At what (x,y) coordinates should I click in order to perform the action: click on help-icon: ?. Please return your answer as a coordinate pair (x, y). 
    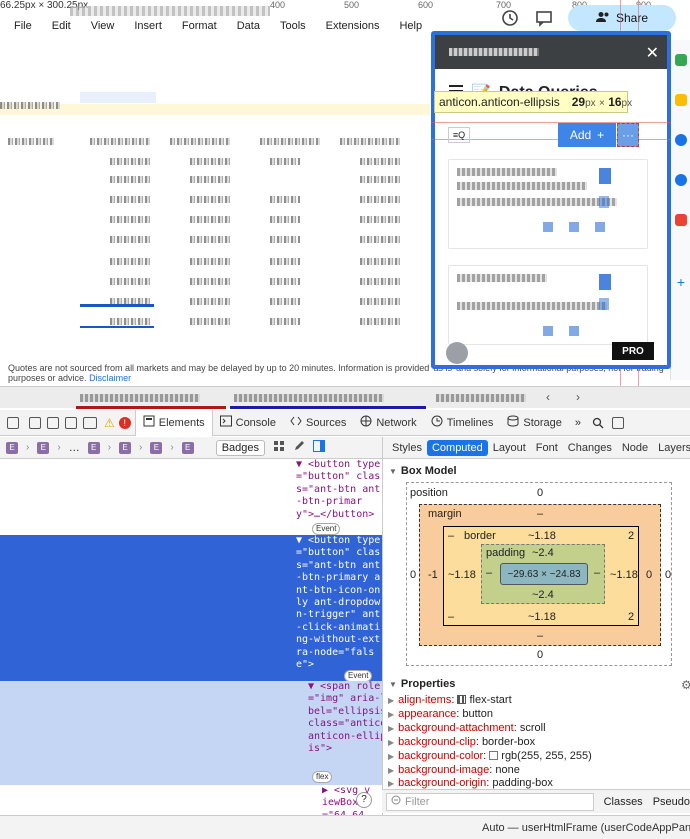
    Looking at the image, I should click on (364, 800).